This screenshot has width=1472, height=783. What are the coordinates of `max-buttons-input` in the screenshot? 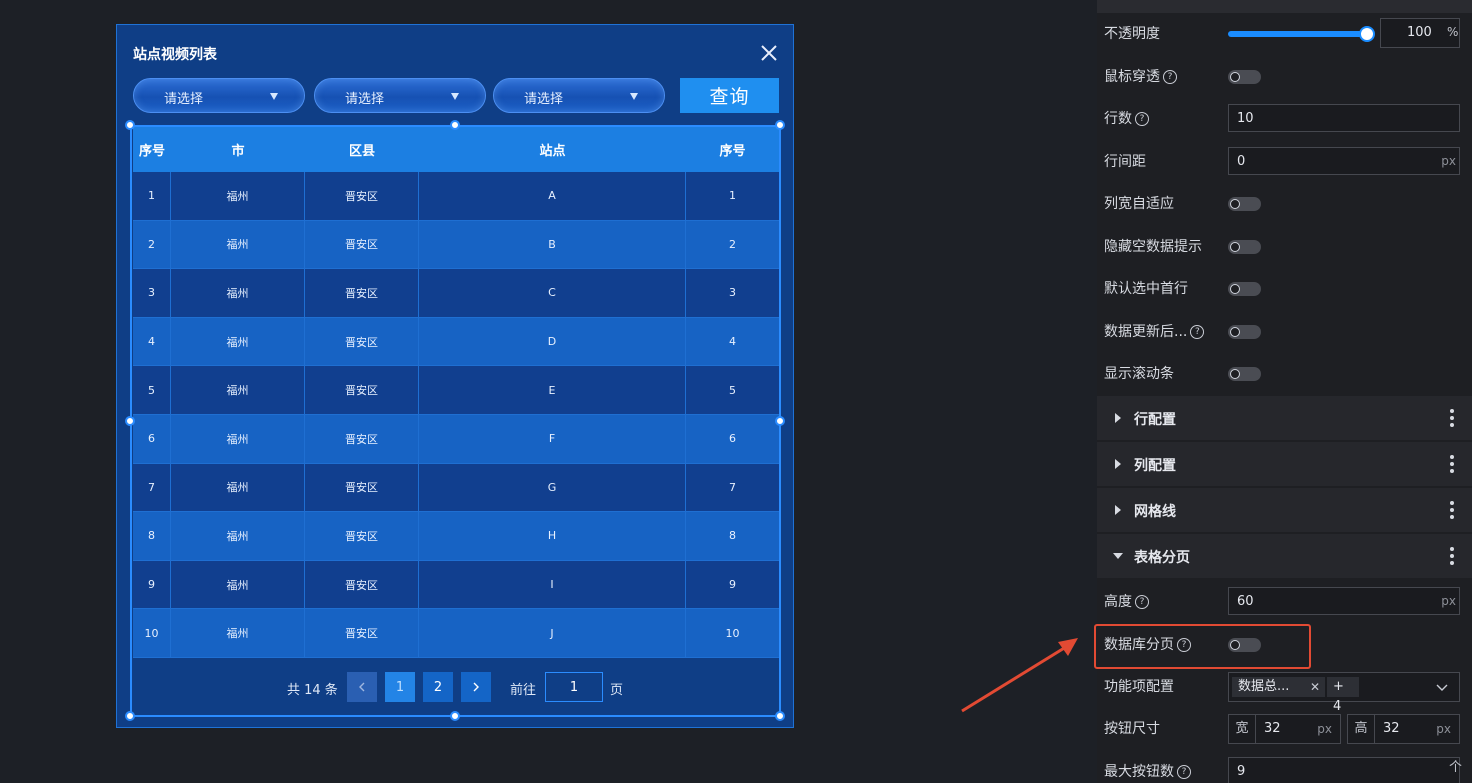 It's located at (1344, 770).